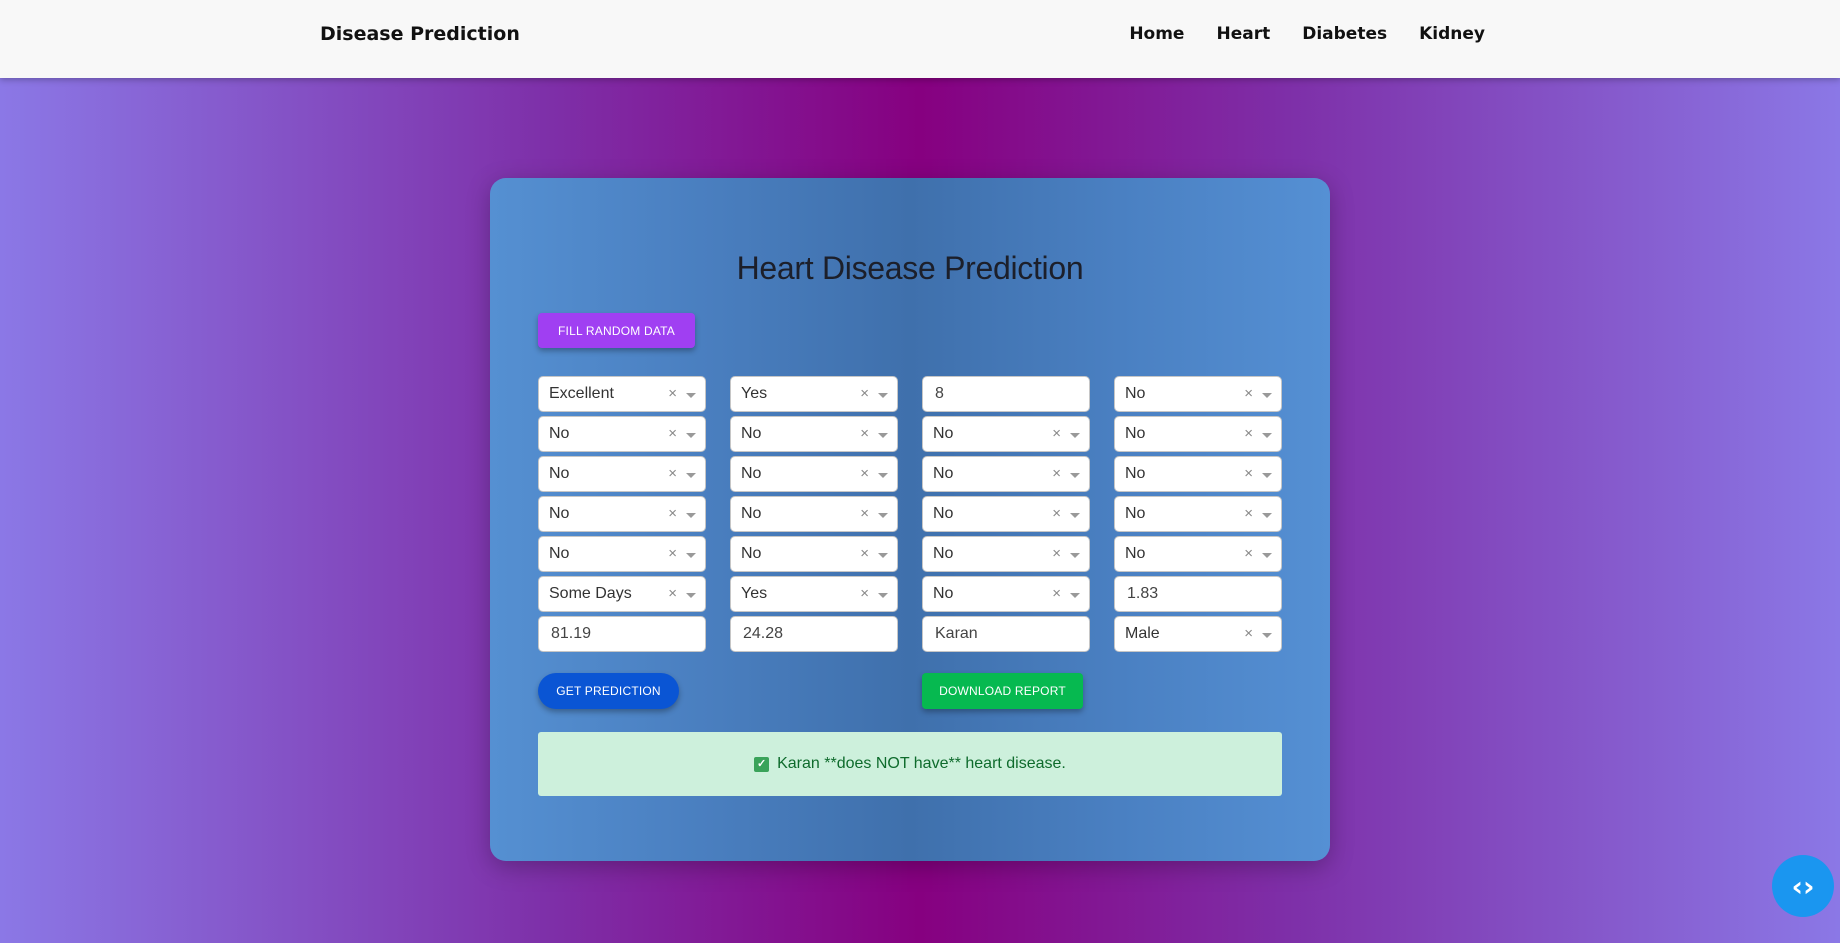  Describe the element at coordinates (1198, 634) in the screenshot. I see `select-field: Male ×` at that location.